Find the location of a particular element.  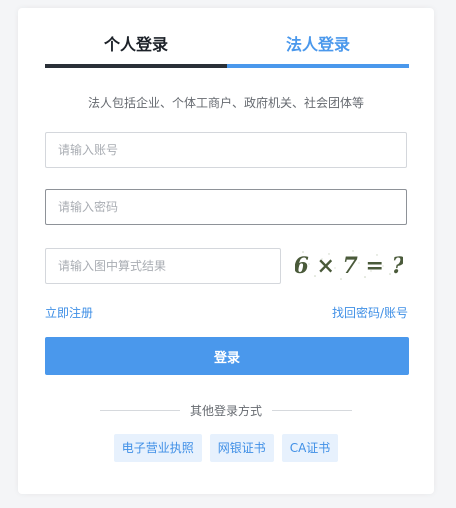

divider-line-left is located at coordinates (140, 410).